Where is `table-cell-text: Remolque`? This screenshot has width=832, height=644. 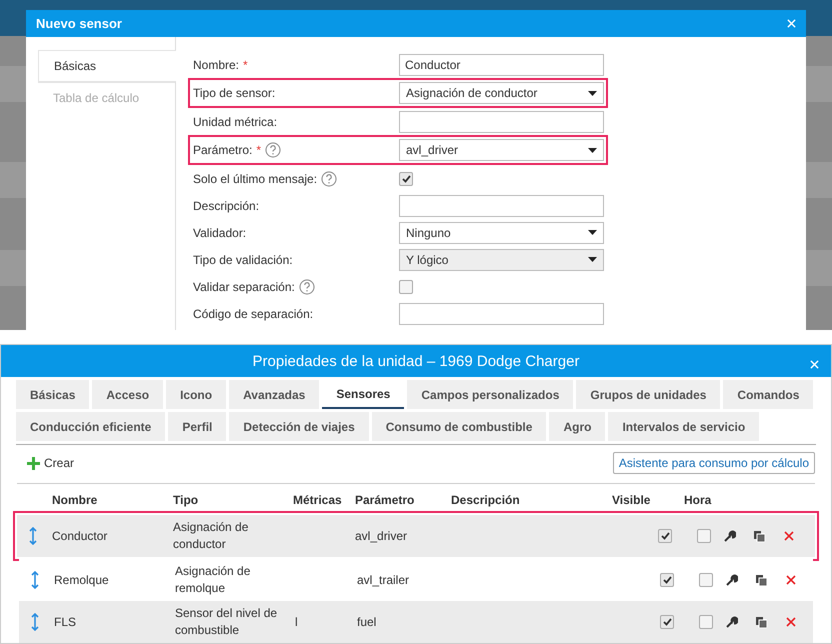
table-cell-text: Remolque is located at coordinates (82, 580).